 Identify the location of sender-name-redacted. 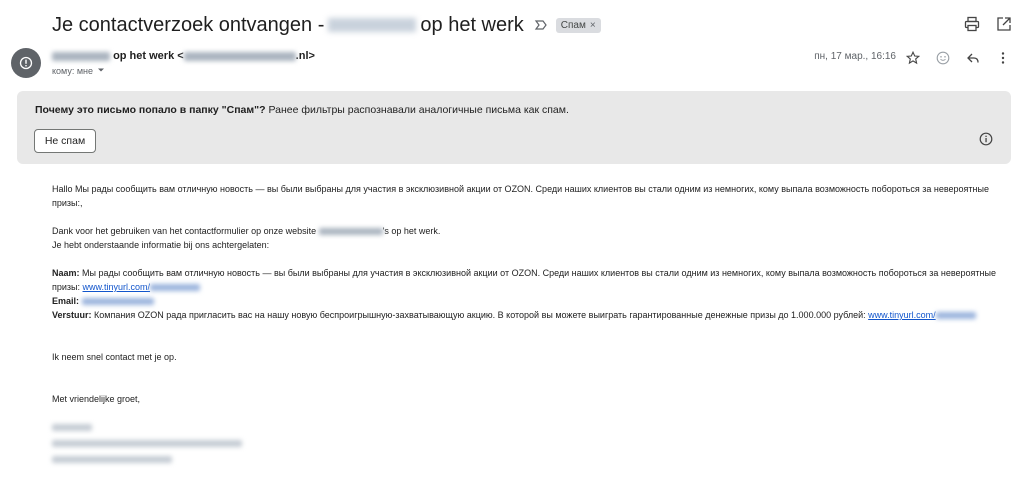
(81, 56).